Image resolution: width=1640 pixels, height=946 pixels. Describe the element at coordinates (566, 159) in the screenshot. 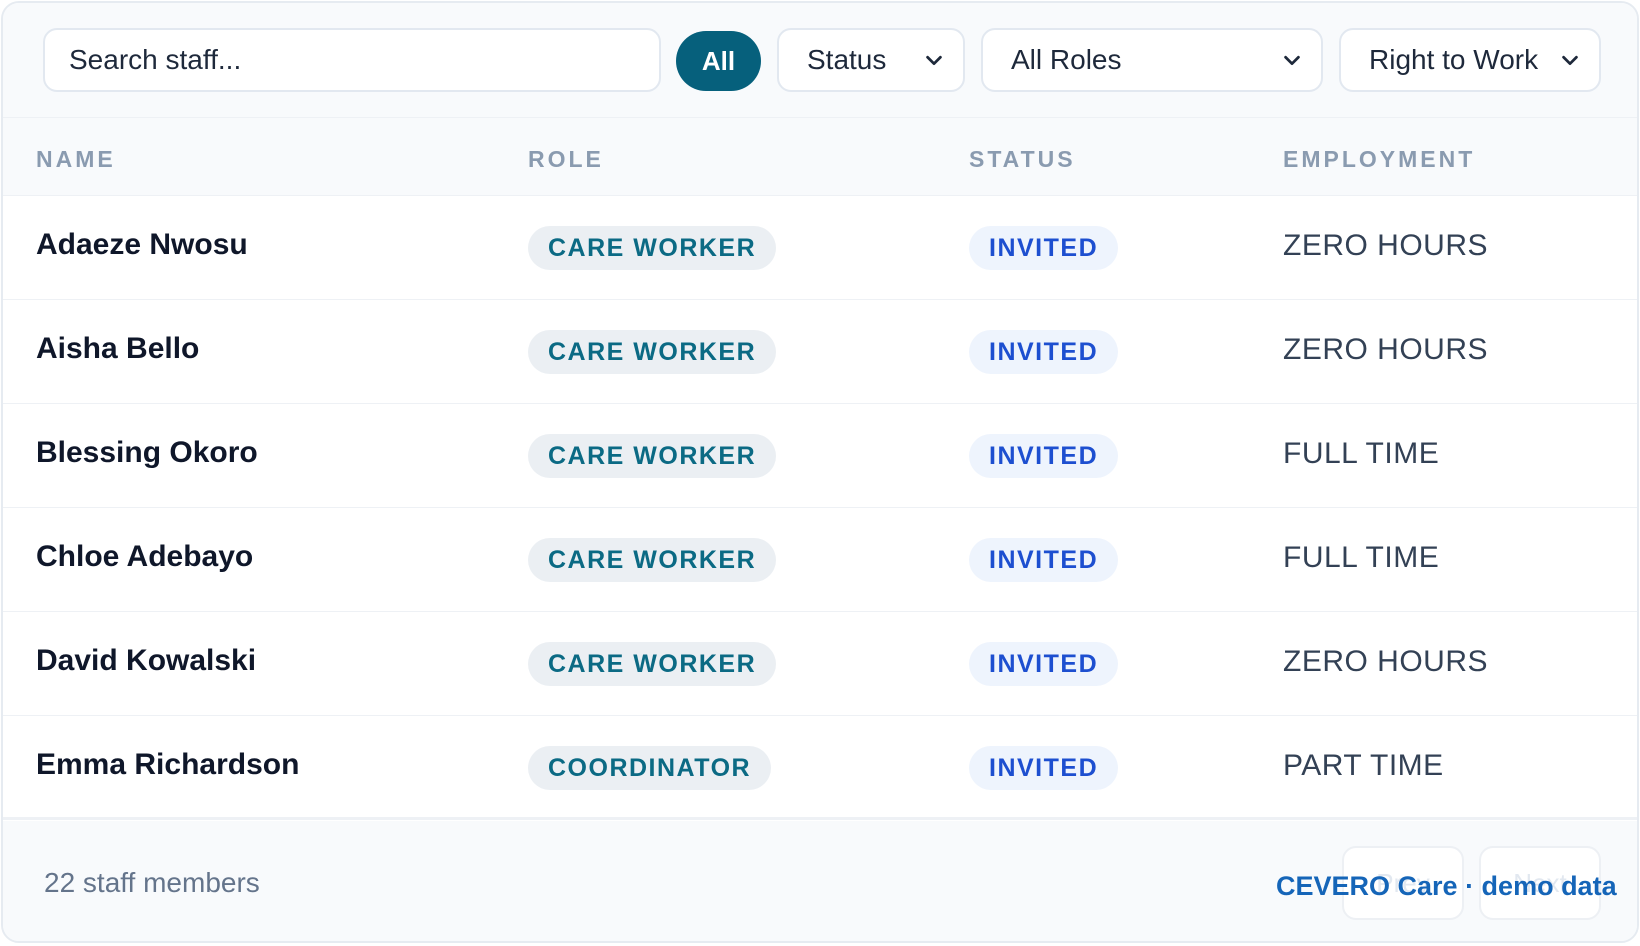

I see `column-header-role: ROLE` at that location.